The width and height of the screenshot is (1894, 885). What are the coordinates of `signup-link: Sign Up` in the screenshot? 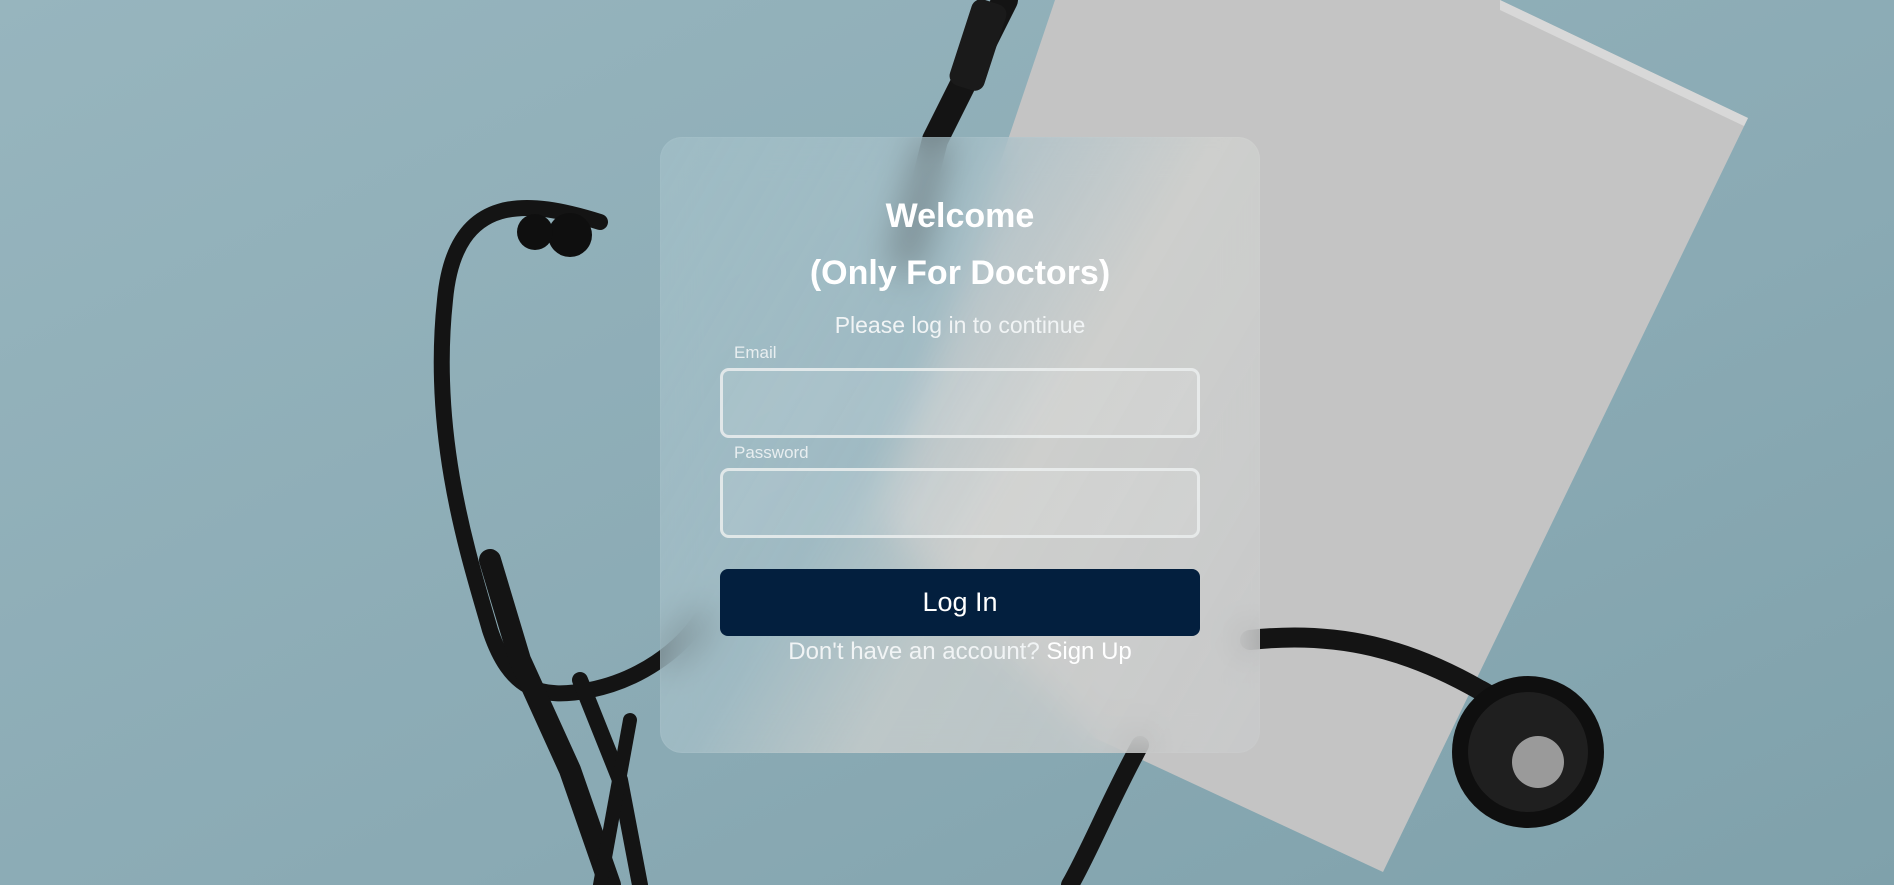 It's located at (1088, 651).